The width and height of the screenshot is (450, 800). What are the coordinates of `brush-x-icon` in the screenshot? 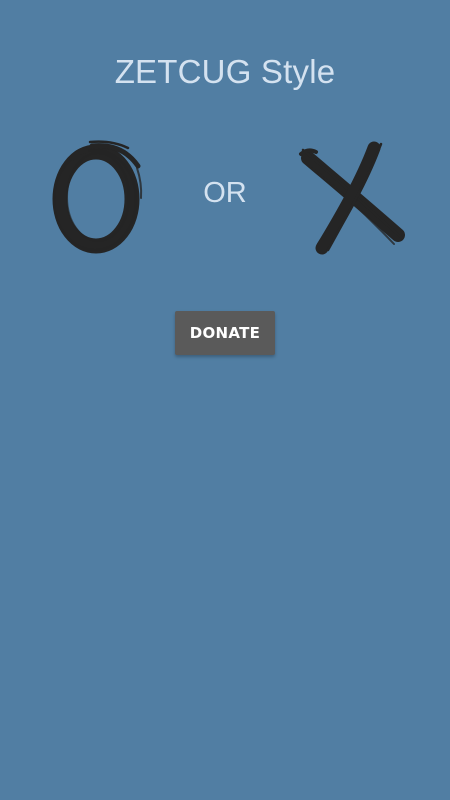 It's located at (352, 198).